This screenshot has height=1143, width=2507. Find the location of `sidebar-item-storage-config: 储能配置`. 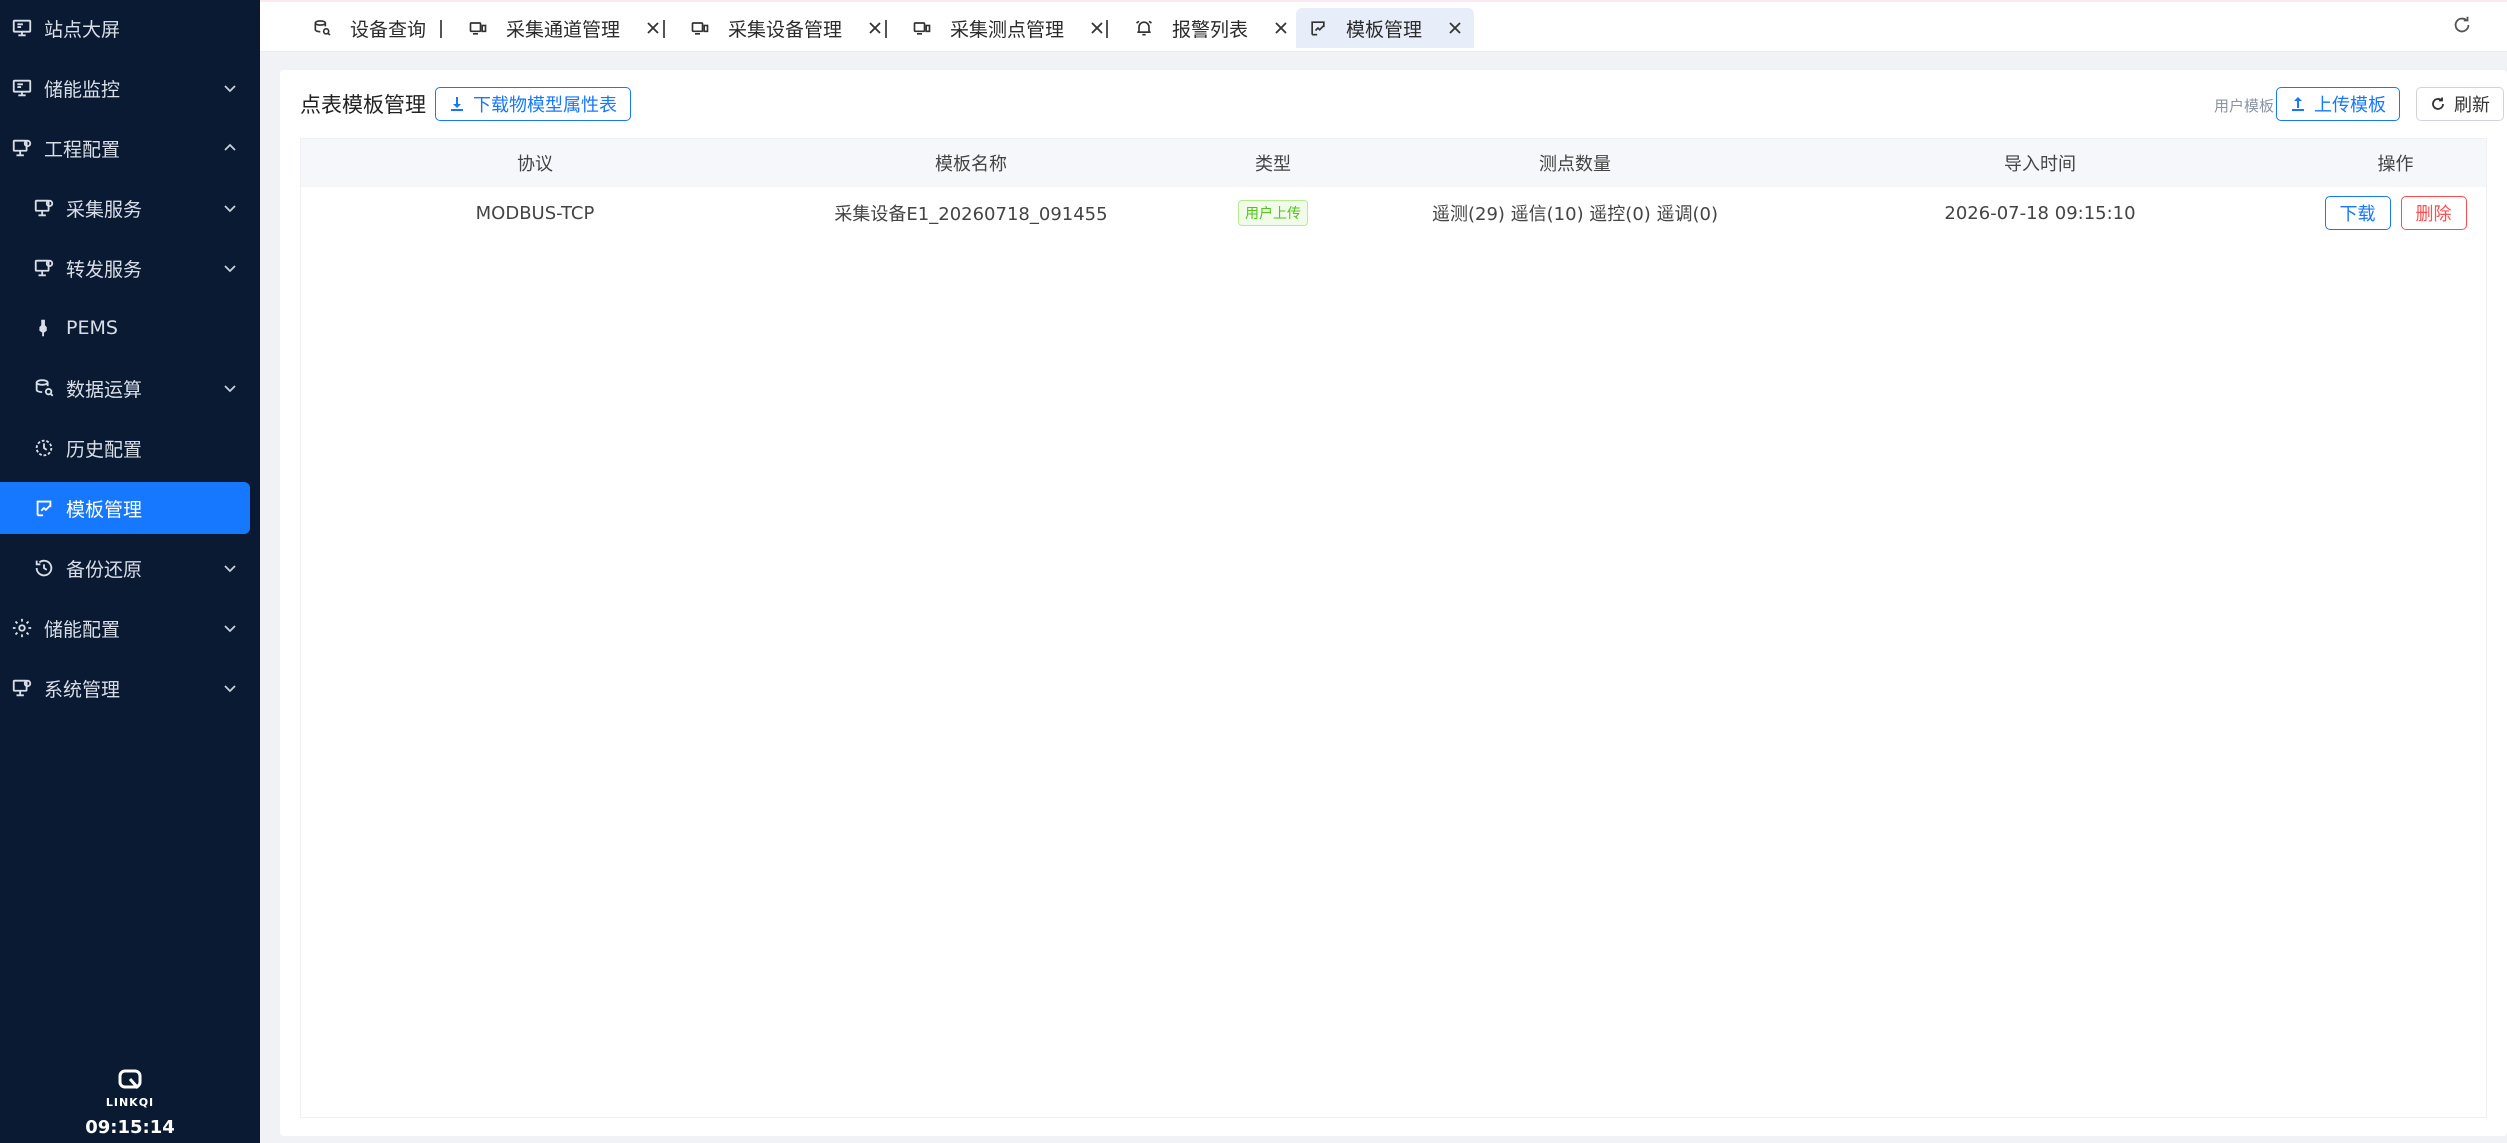

sidebar-item-storage-config: 储能配置 is located at coordinates (130, 628).